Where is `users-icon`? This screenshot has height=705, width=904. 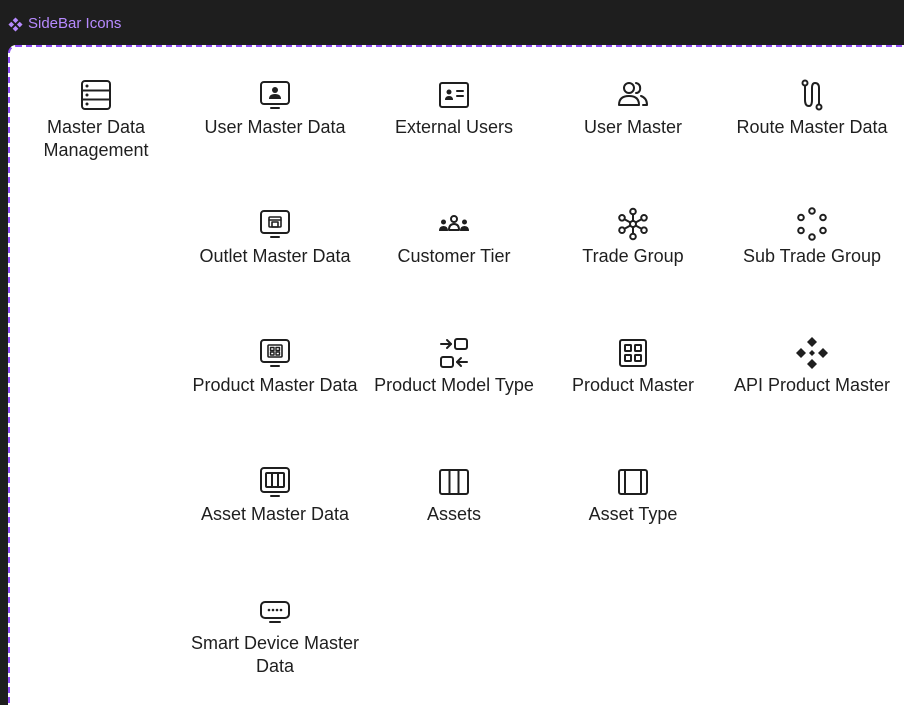
users-icon is located at coordinates (633, 94).